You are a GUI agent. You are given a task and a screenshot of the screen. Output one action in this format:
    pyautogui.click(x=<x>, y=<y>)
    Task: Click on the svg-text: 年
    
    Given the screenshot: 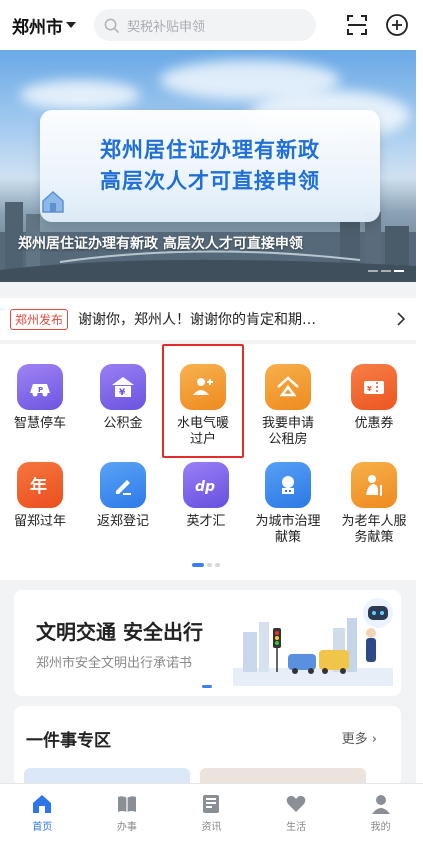 What is the action you would take?
    pyautogui.click(x=38, y=486)
    